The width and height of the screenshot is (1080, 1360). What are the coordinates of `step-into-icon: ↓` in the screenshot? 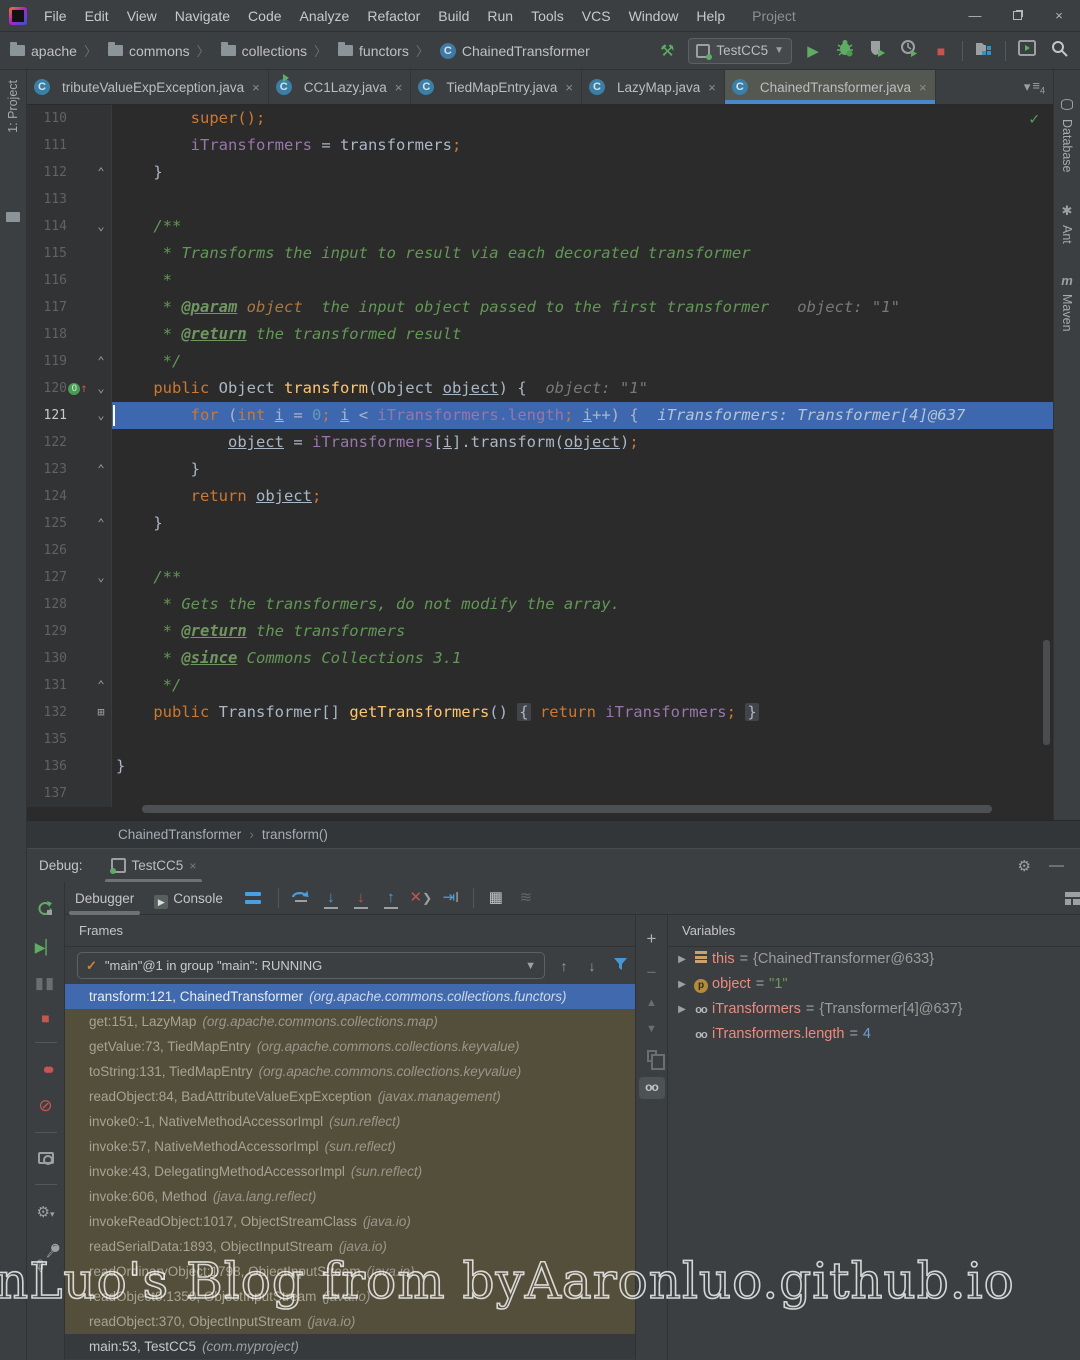 It's located at (331, 898).